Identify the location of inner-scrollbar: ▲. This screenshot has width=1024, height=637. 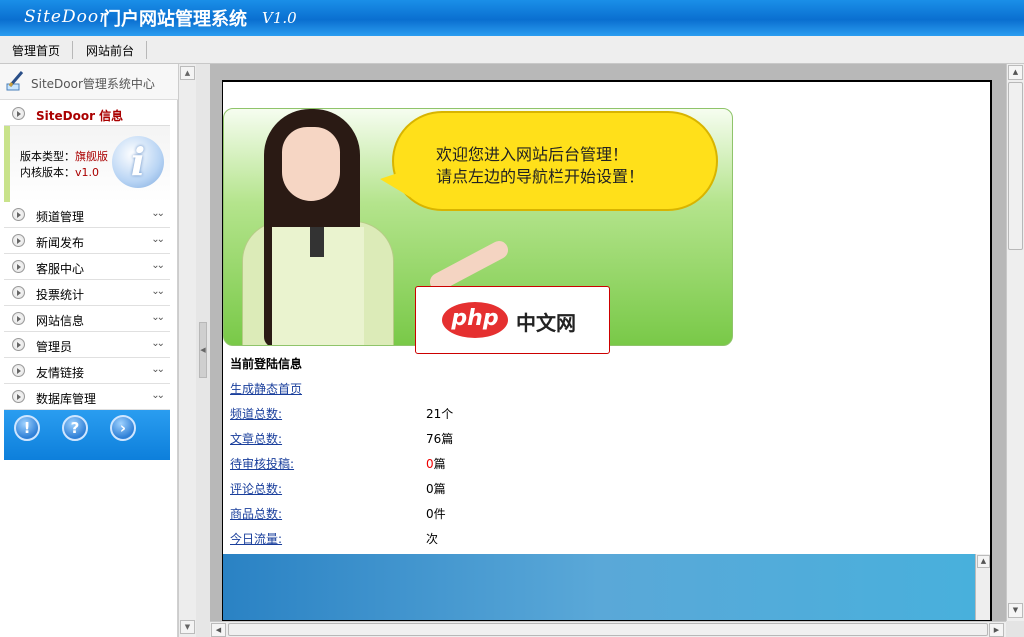
(982, 587).